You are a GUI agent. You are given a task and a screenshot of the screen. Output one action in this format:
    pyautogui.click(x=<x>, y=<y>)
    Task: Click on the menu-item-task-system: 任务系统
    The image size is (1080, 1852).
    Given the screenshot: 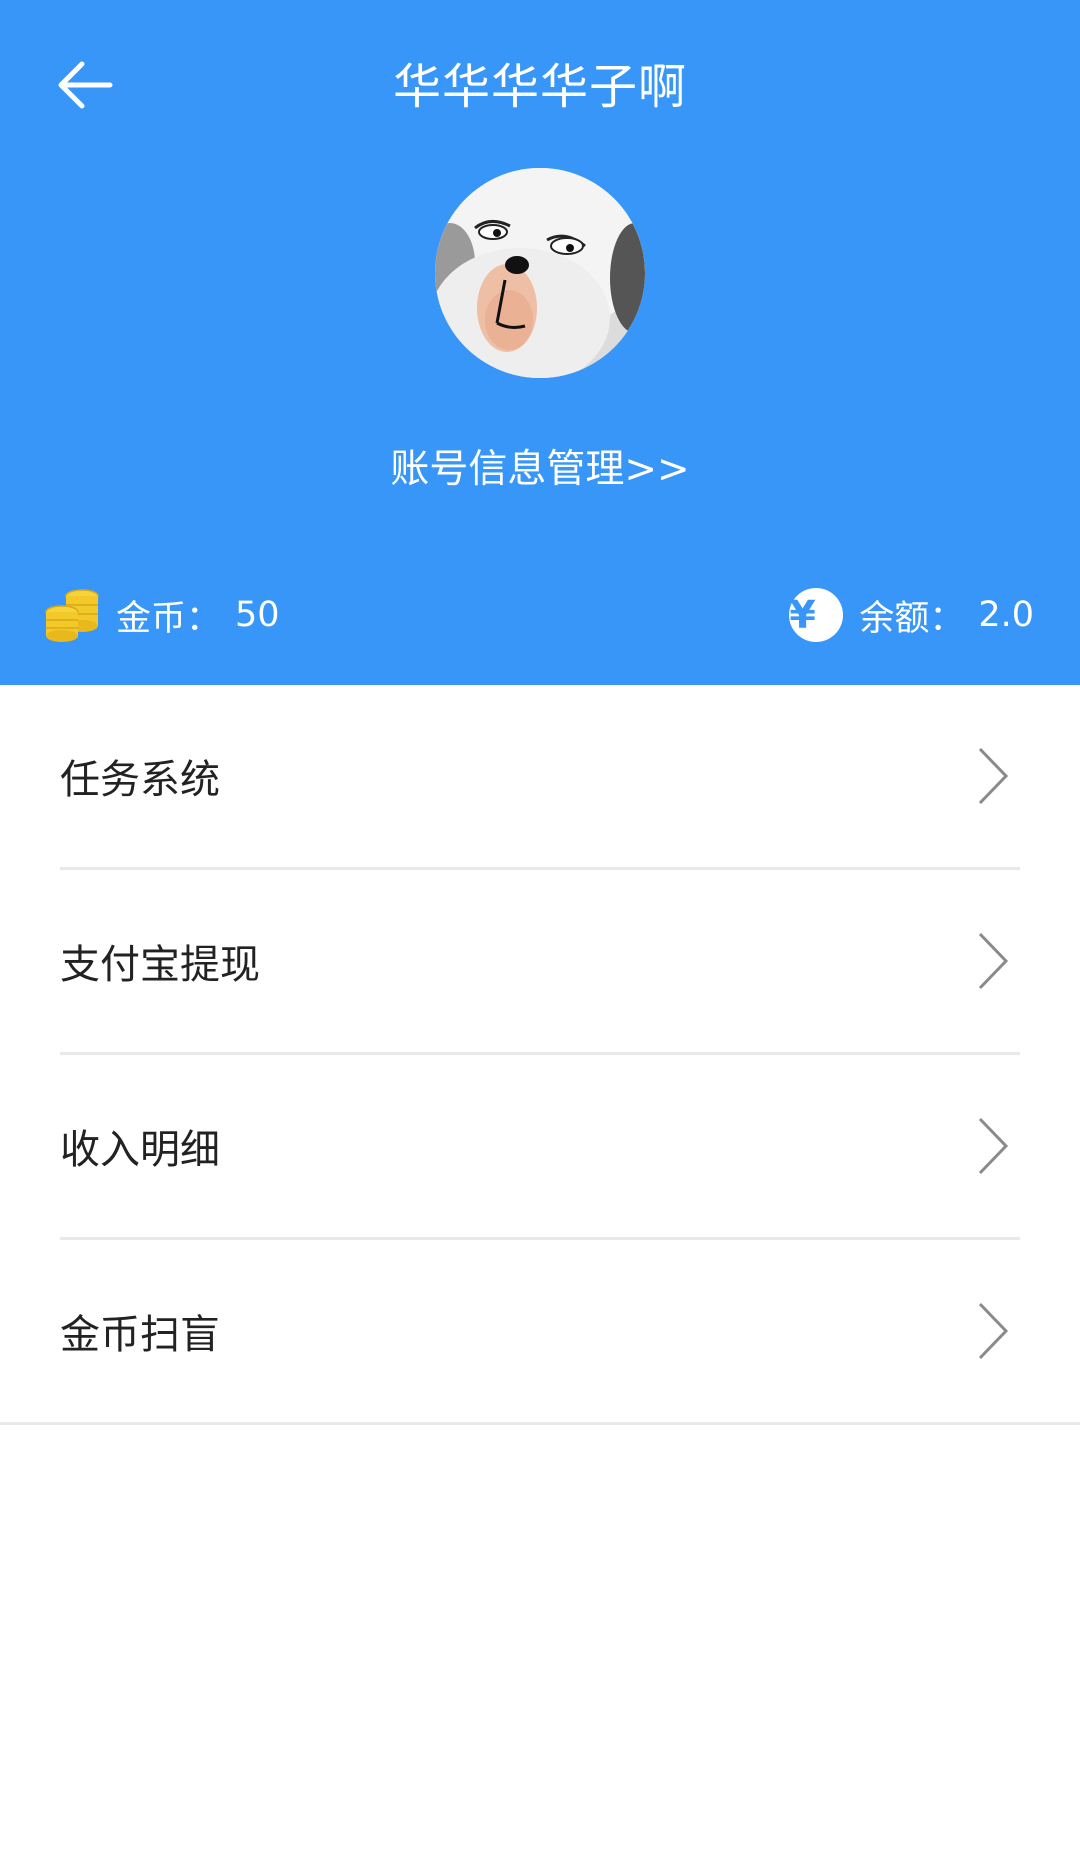 What is the action you would take?
    pyautogui.click(x=540, y=777)
    